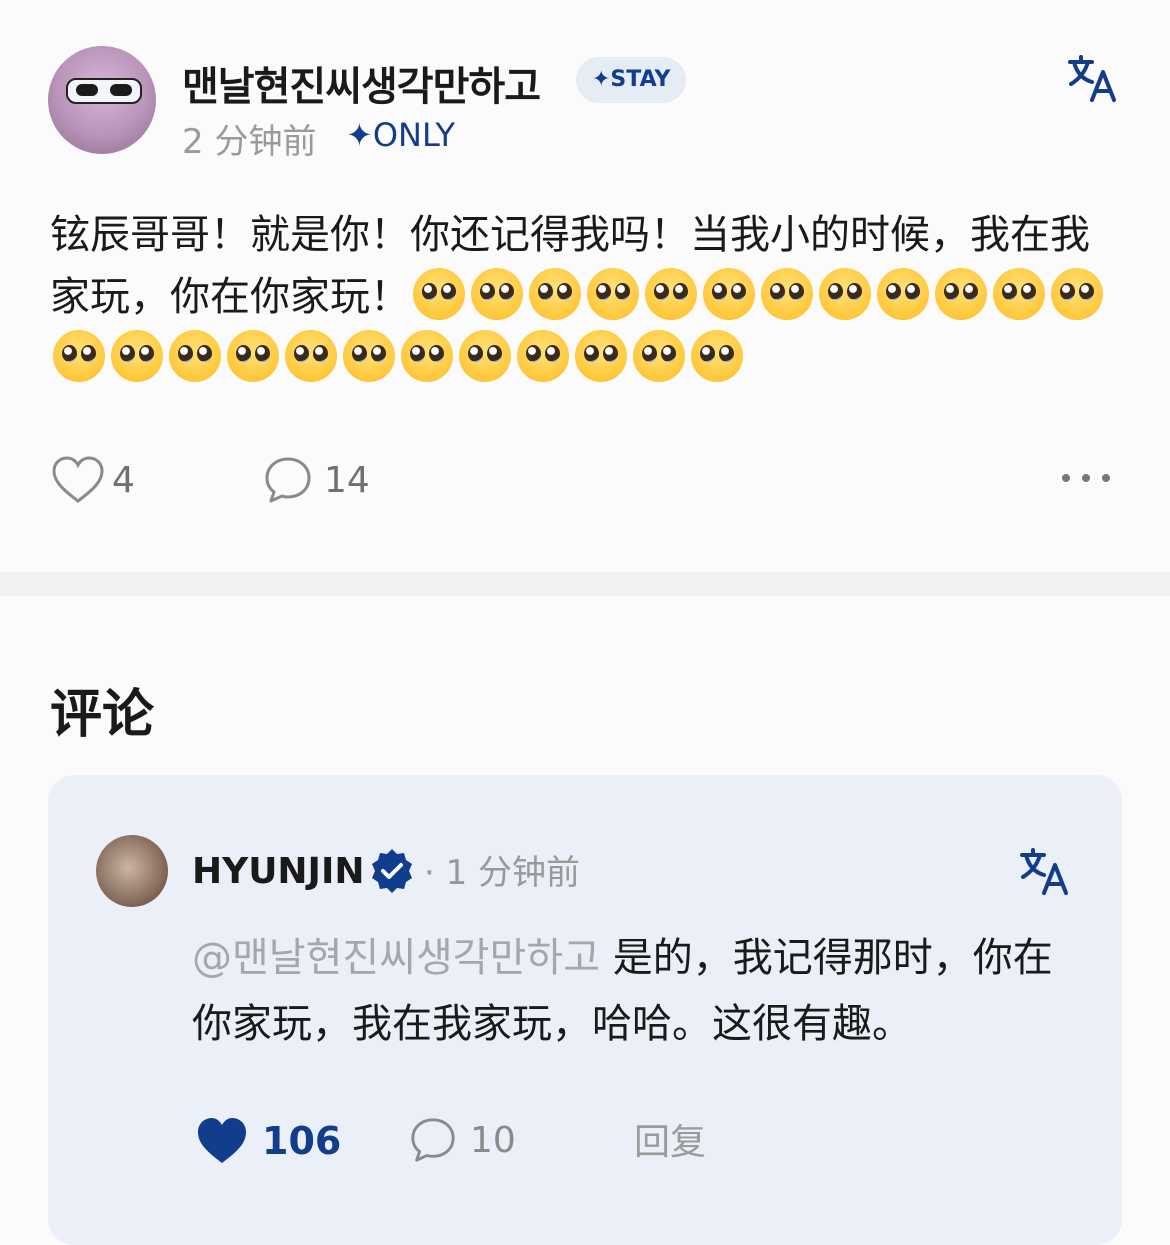 Image resolution: width=1170 pixels, height=1245 pixels. I want to click on comment-like-button: 106, so click(267, 1141).